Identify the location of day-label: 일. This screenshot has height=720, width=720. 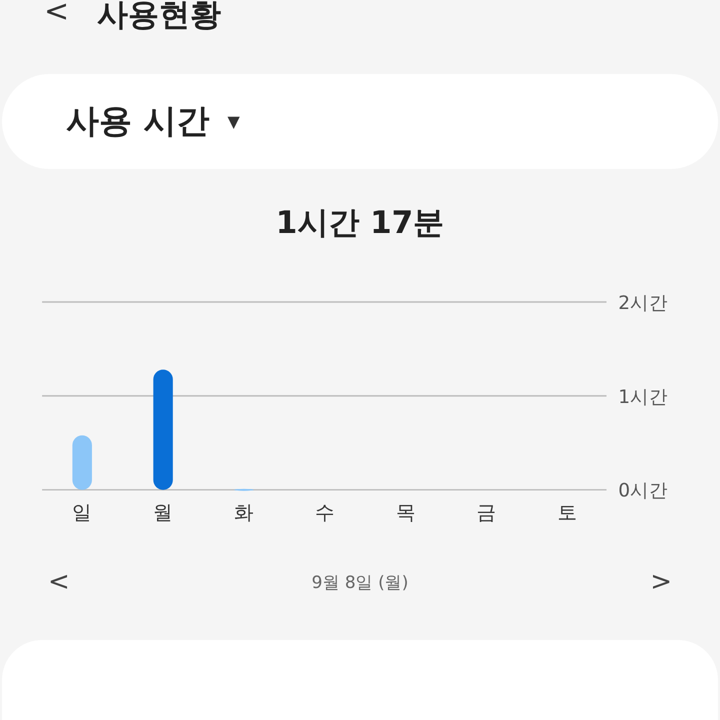
(82, 512).